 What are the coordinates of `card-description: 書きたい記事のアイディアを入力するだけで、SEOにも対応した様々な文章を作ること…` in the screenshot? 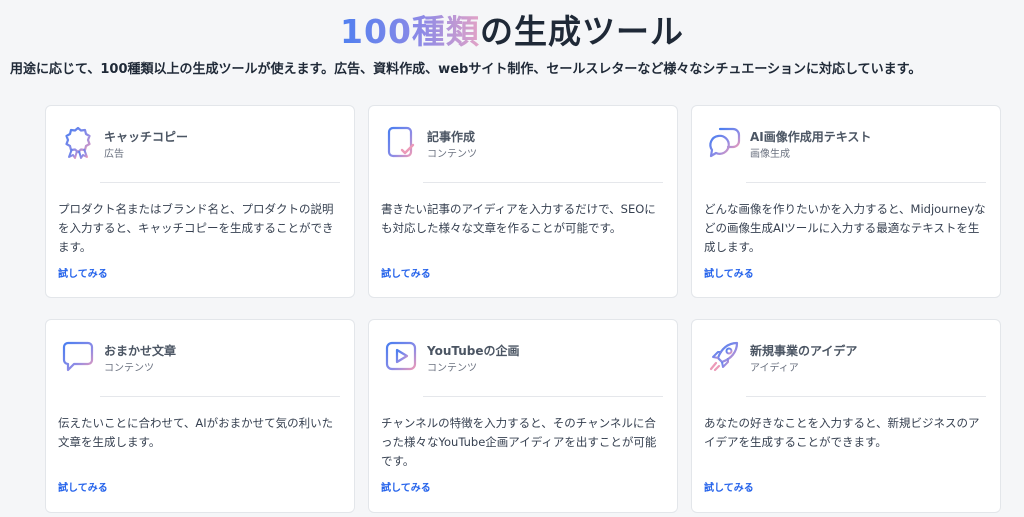 It's located at (518, 218).